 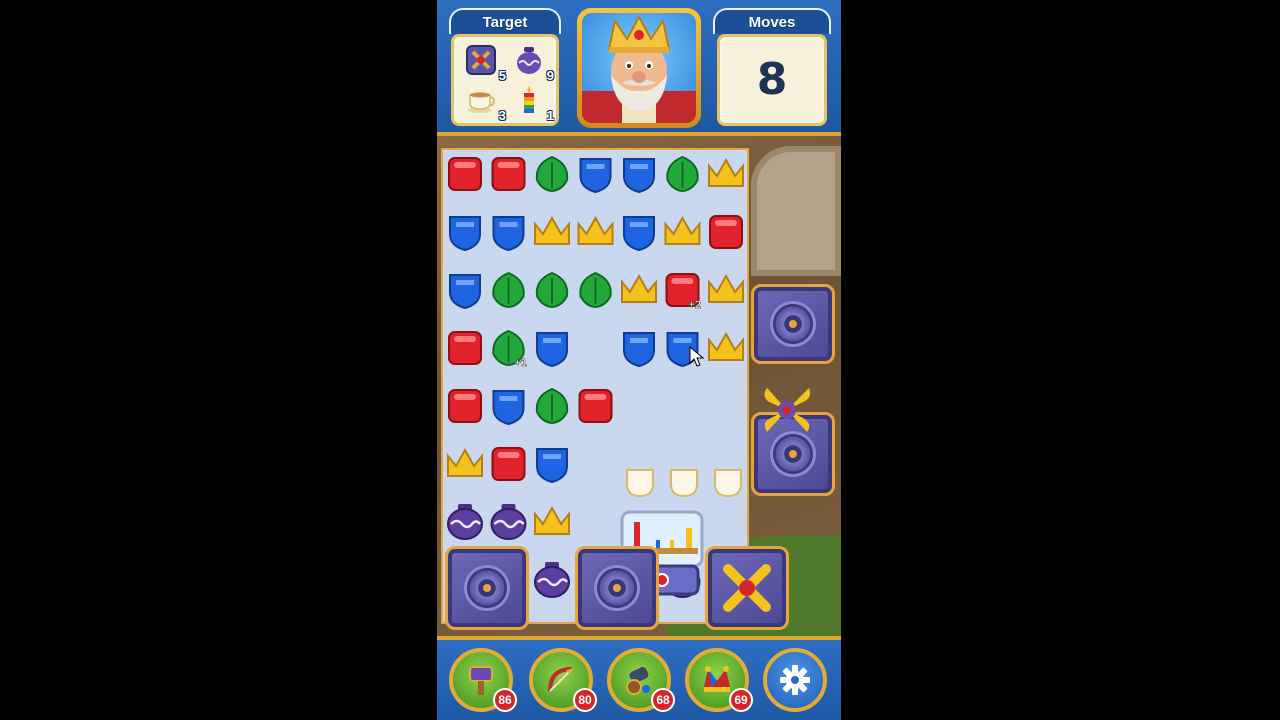 I want to click on top-bar: Target 5 9 3 1 Moves 8, so click(x=639, y=68).